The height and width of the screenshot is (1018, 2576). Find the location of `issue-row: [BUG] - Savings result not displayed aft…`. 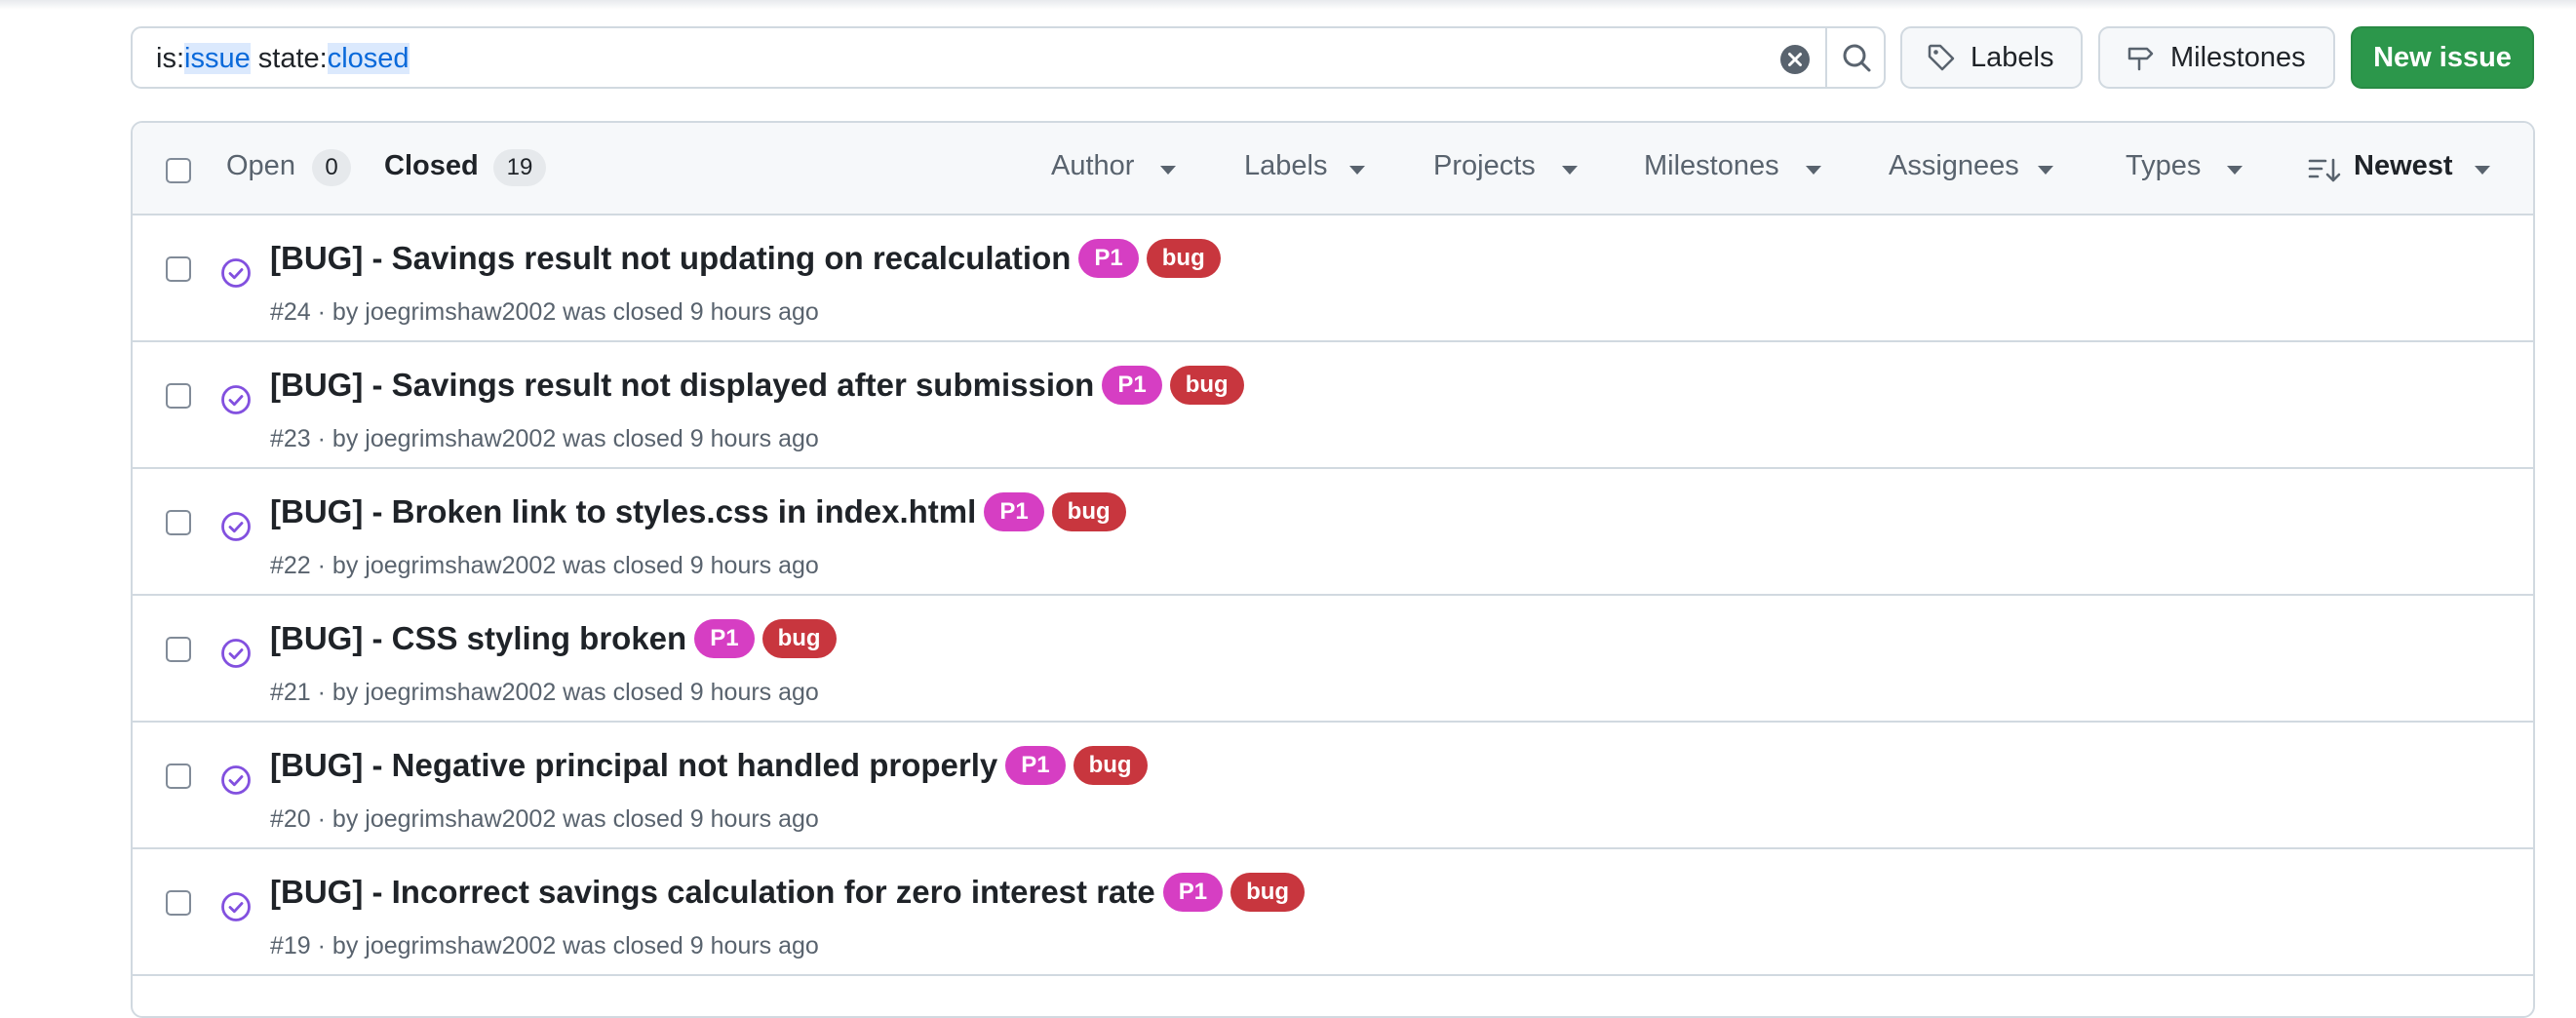

issue-row: [BUG] - Savings result not displayed aft… is located at coordinates (1333, 405).